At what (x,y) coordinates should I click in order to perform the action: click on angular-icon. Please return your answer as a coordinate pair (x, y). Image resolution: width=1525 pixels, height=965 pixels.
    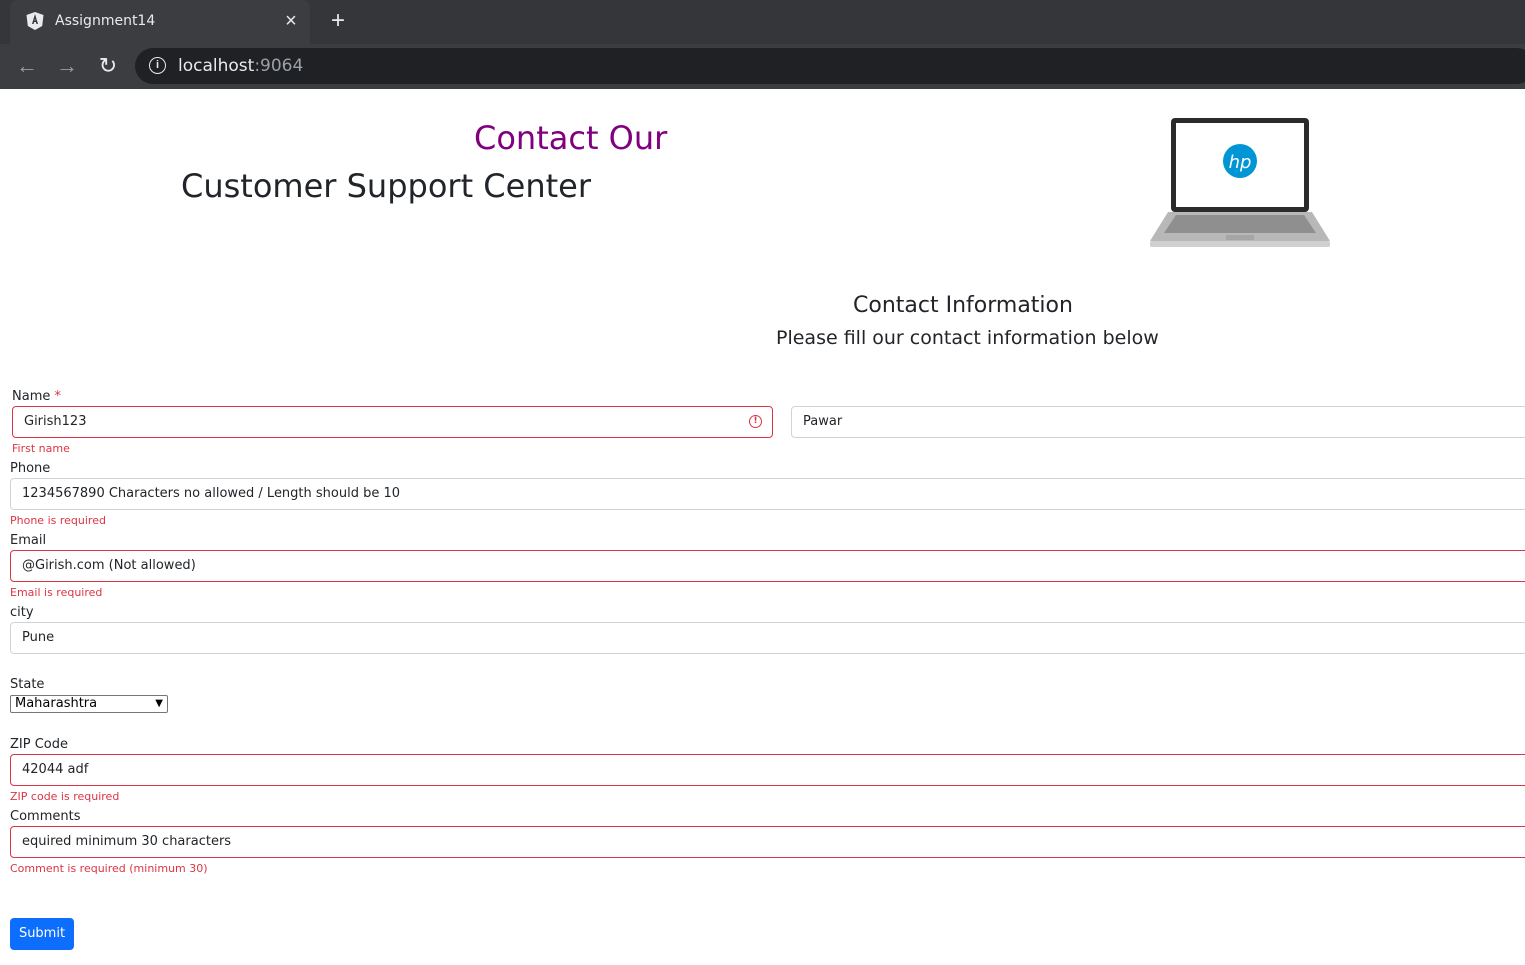
    Looking at the image, I should click on (35, 21).